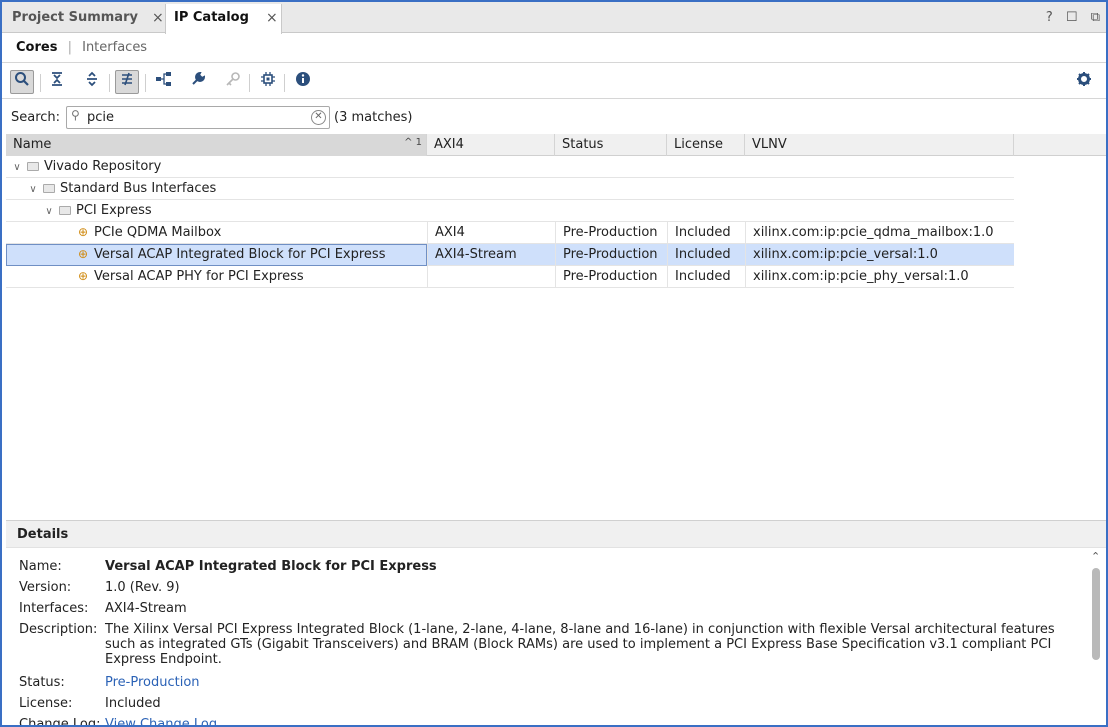 The height and width of the screenshot is (727, 1108). What do you see at coordinates (491, 255) in the screenshot?
I see `axi-cell: AXI4-Stream` at bounding box center [491, 255].